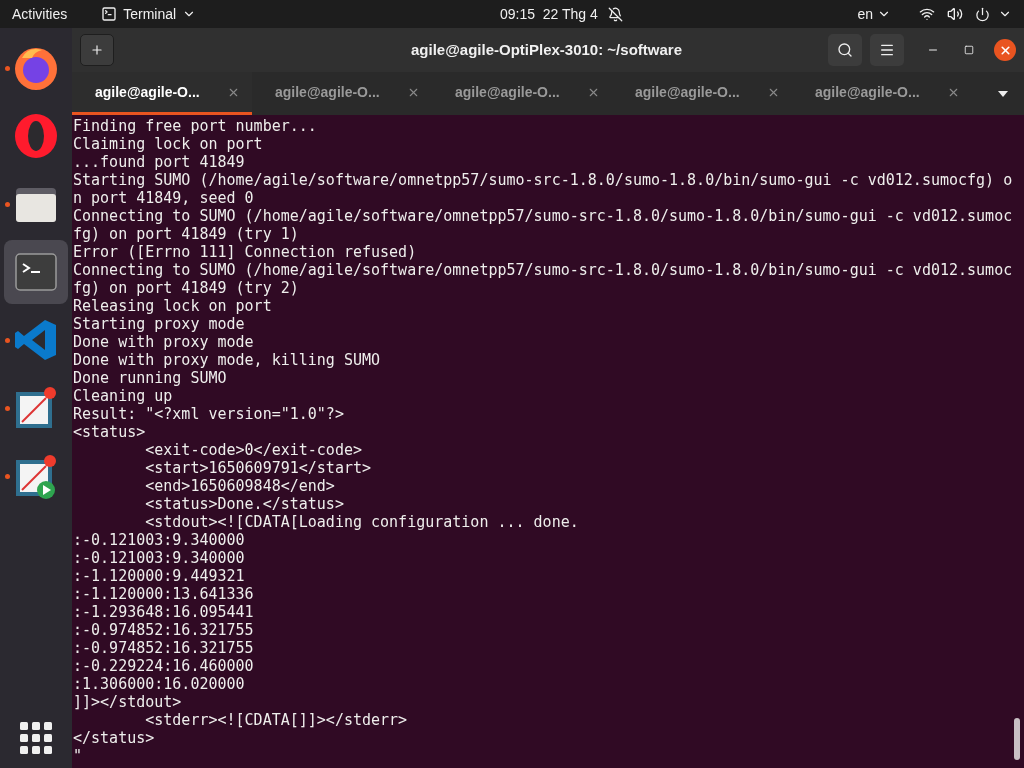 The width and height of the screenshot is (1024, 768). Describe the element at coordinates (865, 14) in the screenshot. I see `language-indicator: en` at that location.